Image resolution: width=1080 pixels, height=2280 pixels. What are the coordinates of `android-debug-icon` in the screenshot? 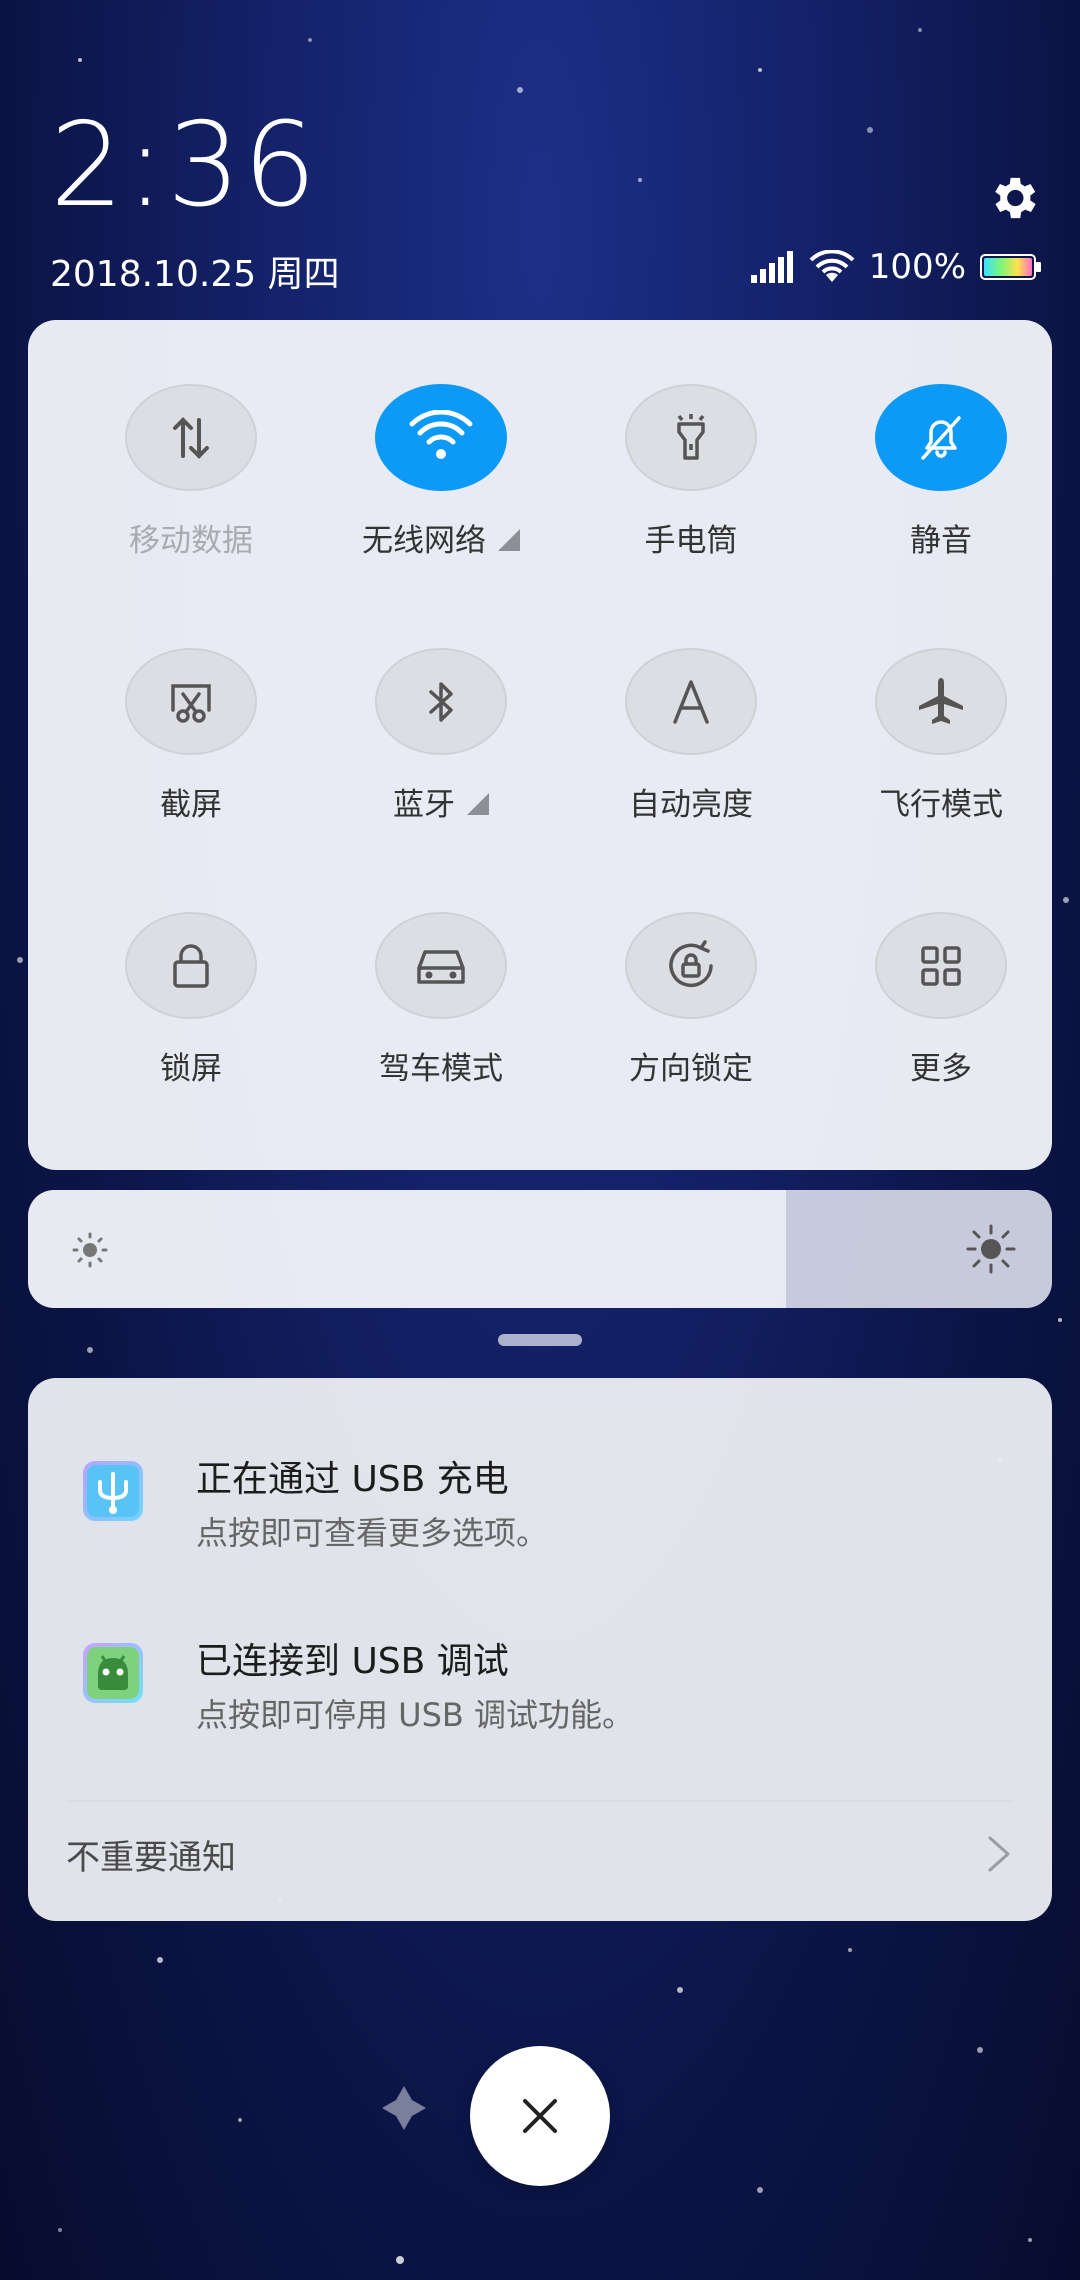 It's located at (113, 1673).